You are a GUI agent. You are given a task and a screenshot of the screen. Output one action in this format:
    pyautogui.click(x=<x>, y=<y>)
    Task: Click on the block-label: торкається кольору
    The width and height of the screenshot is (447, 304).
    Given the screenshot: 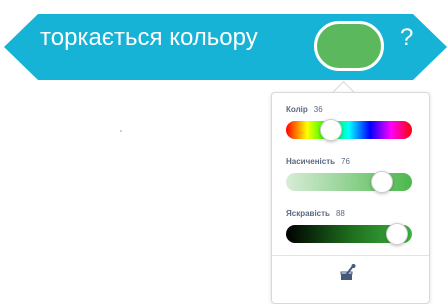 What is the action you would take?
    pyautogui.click(x=149, y=37)
    